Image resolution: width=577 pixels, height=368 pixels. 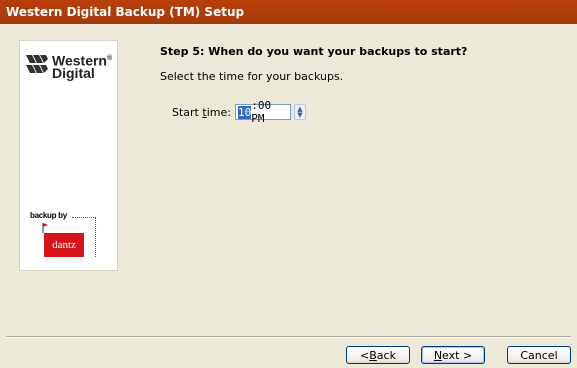 I want to click on branding-panel: Western® Digital backup by dantz, so click(x=68, y=155).